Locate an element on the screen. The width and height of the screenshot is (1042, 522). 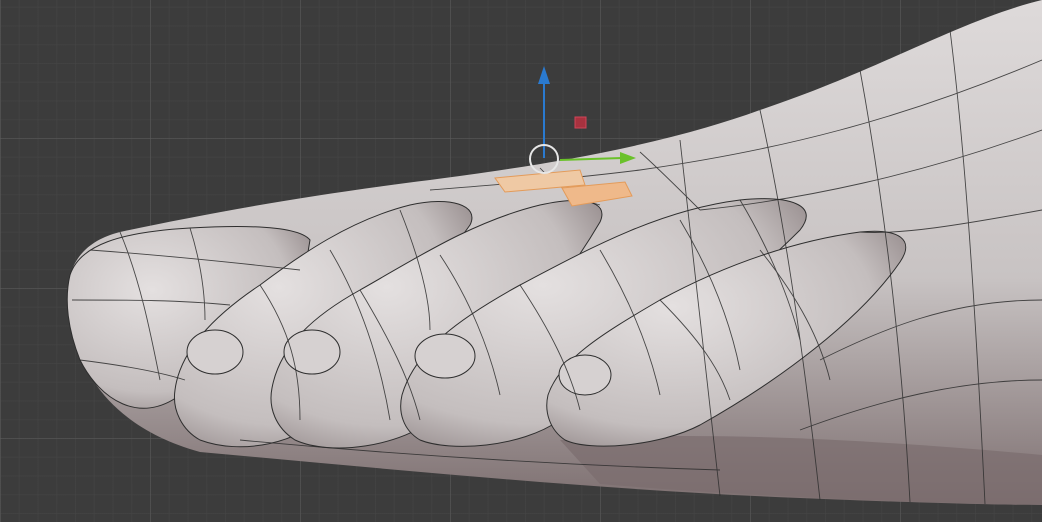
z-axis-arrow-icon is located at coordinates (544, 75).